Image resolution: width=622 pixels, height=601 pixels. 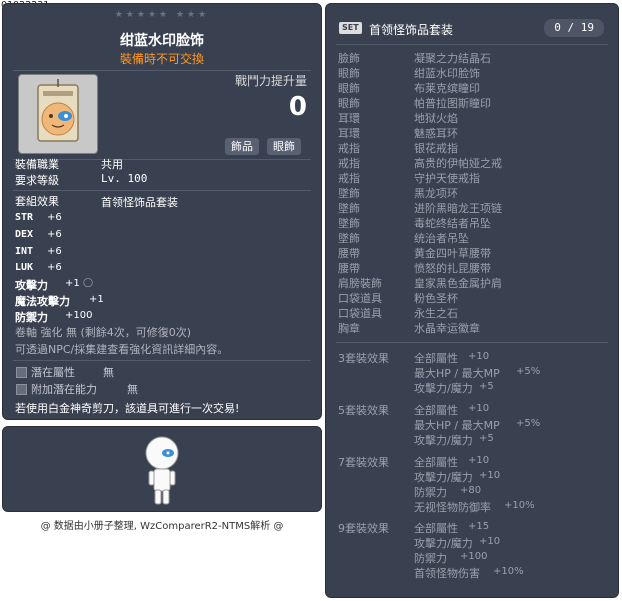 What do you see at coordinates (31, 285) in the screenshot?
I see `stat-label: 攻擊力` at bounding box center [31, 285].